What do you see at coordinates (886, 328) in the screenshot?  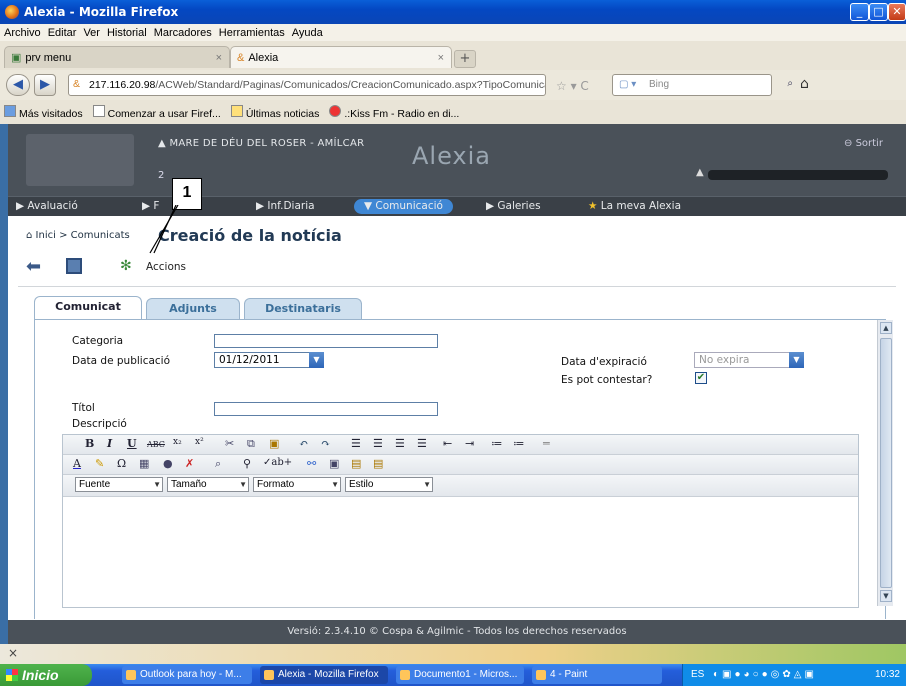 I see `scroll-up-icon: ▲` at bounding box center [886, 328].